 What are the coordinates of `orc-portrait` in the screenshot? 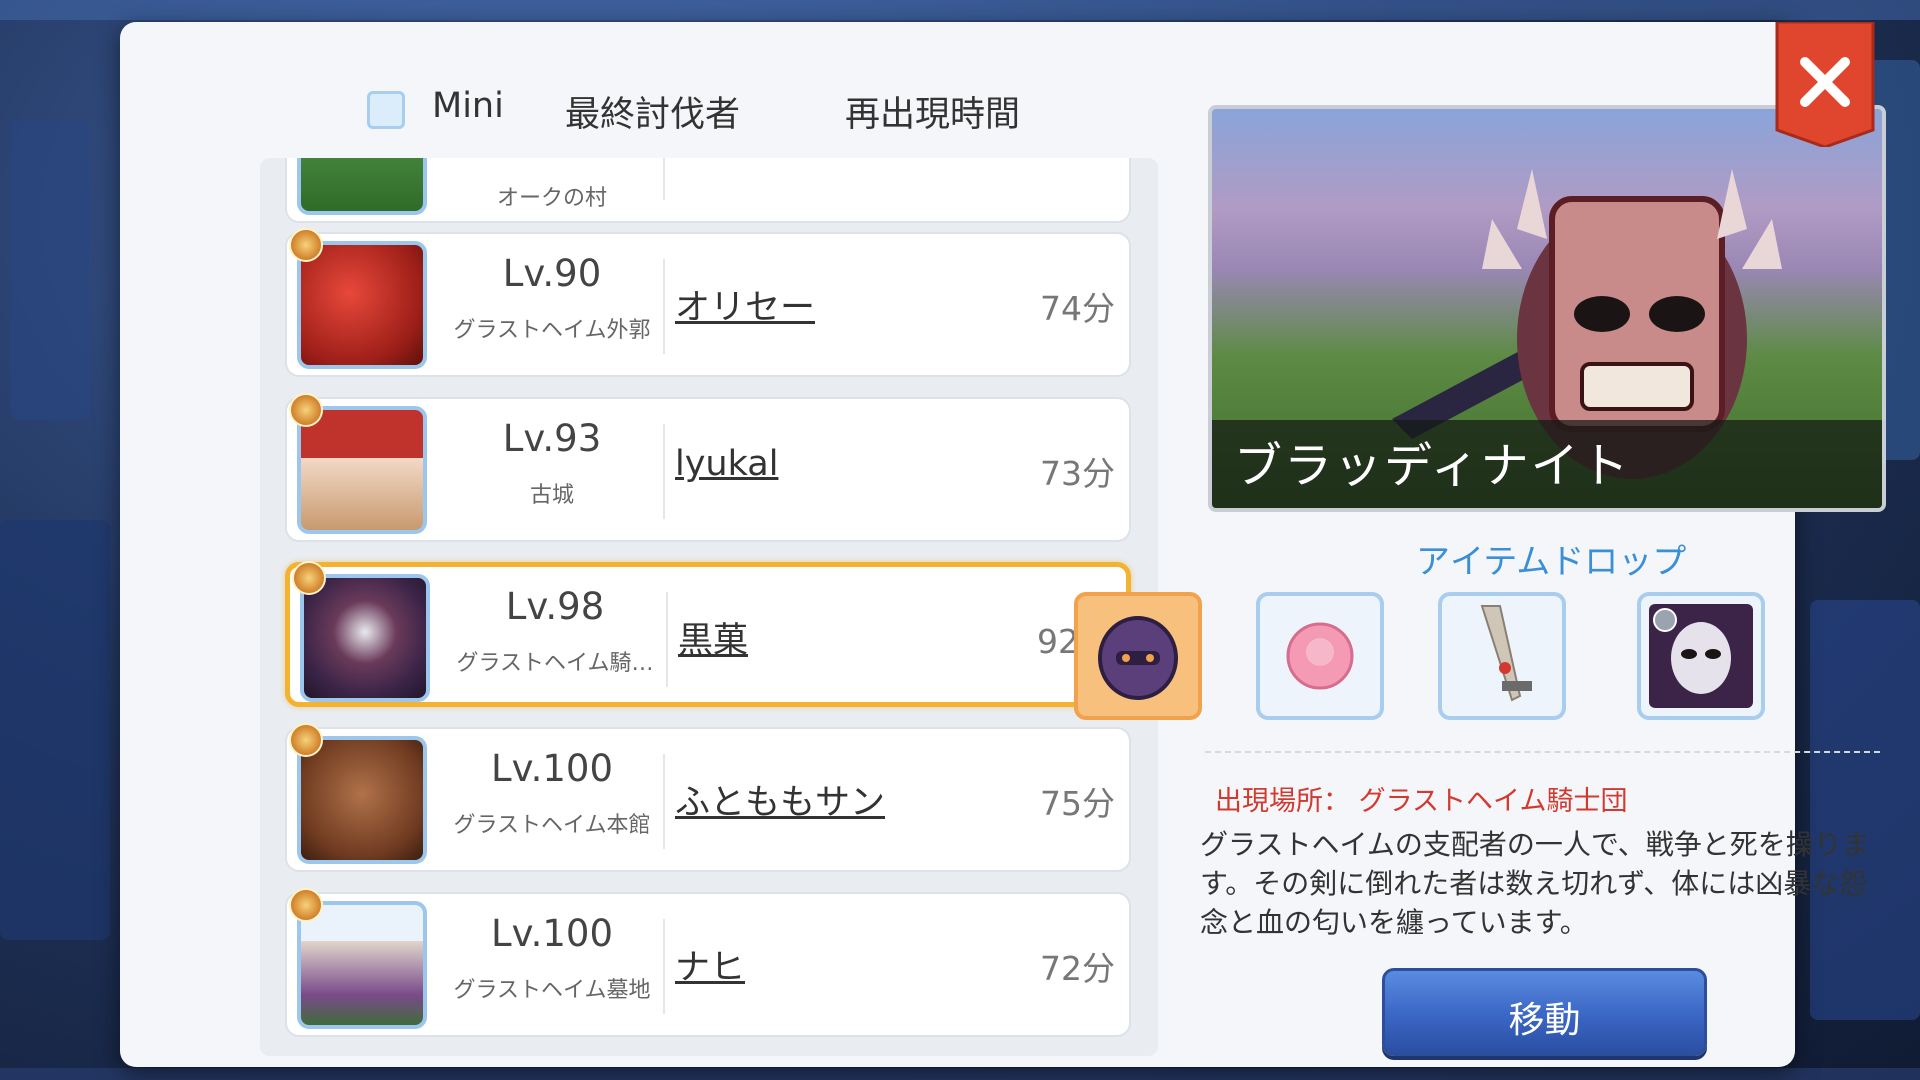 It's located at (362, 186).